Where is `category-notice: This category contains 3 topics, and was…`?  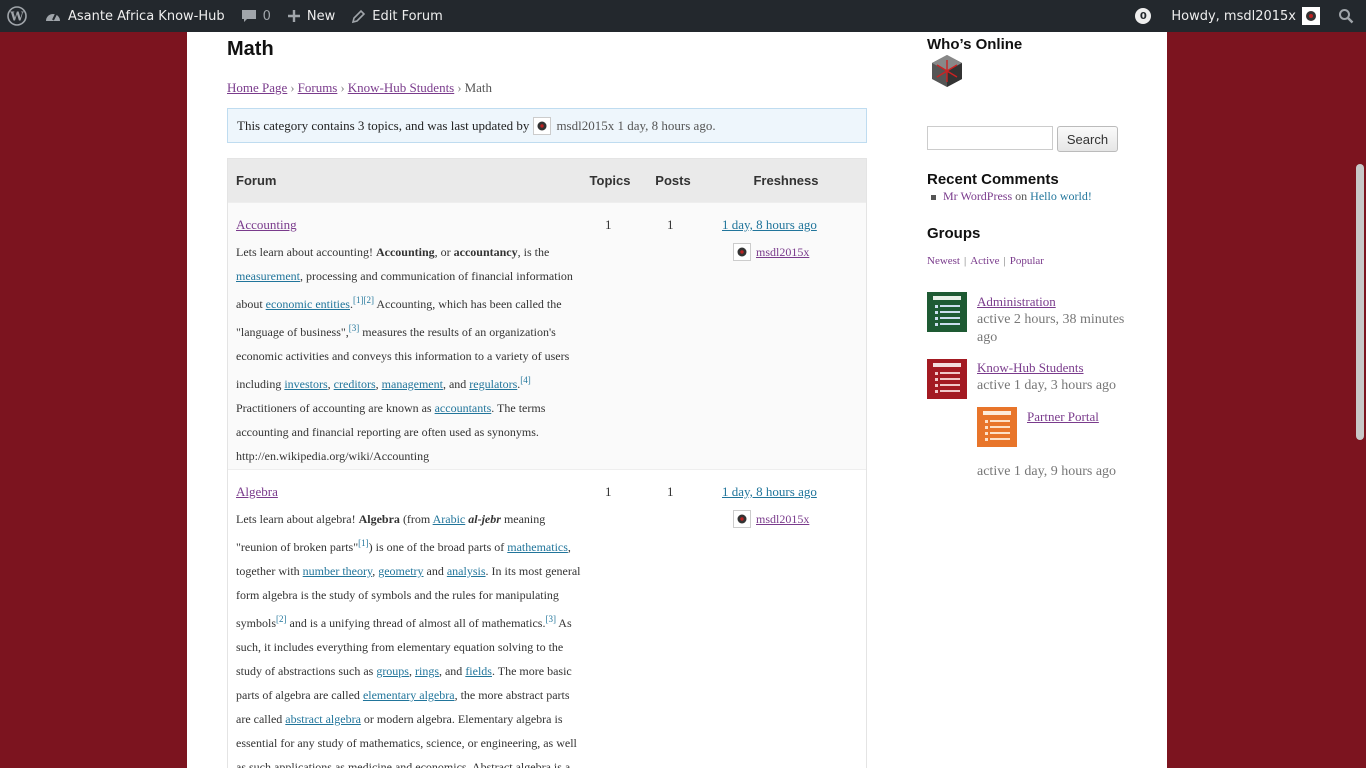 category-notice: This category contains 3 topics, and was… is located at coordinates (547, 125).